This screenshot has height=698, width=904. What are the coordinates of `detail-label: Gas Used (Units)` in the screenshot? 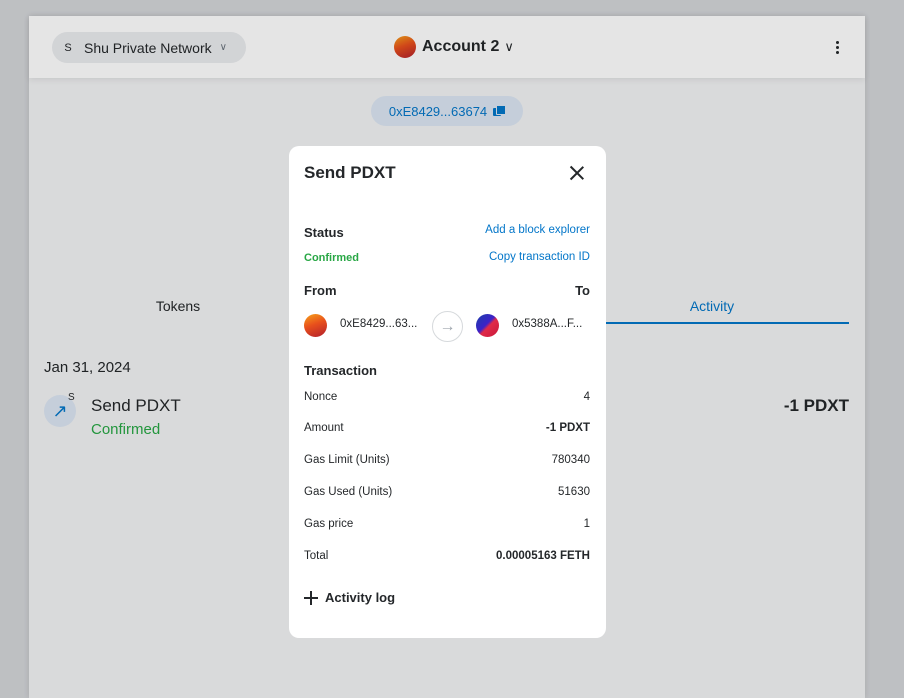 It's located at (348, 492).